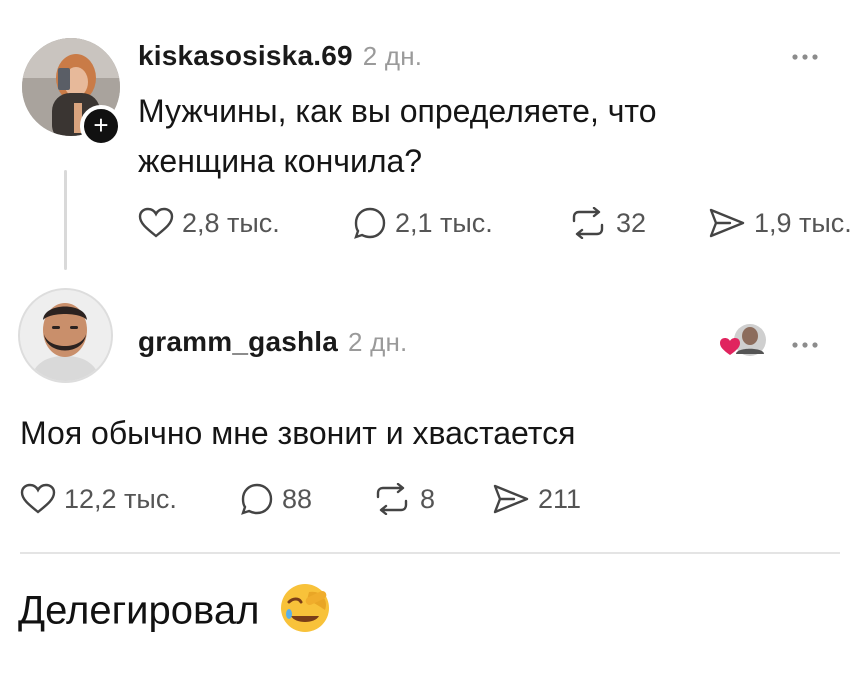 This screenshot has width=860, height=673. Describe the element at coordinates (298, 433) in the screenshot. I see `post2-text: Моя обычно мне звонит и хвастается` at that location.